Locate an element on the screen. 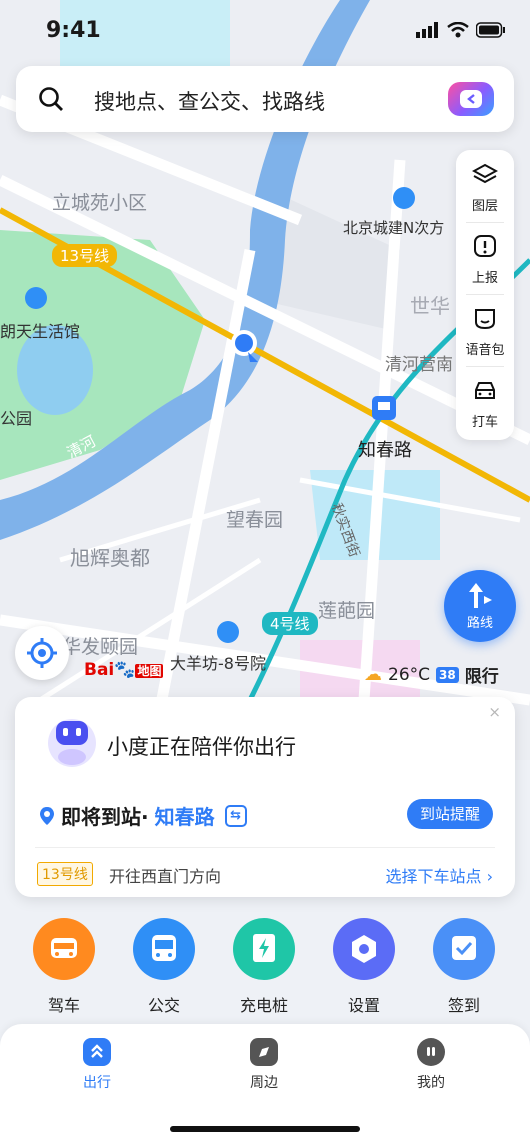 The width and height of the screenshot is (530, 1143). weather-temp: 26°C is located at coordinates (409, 674).